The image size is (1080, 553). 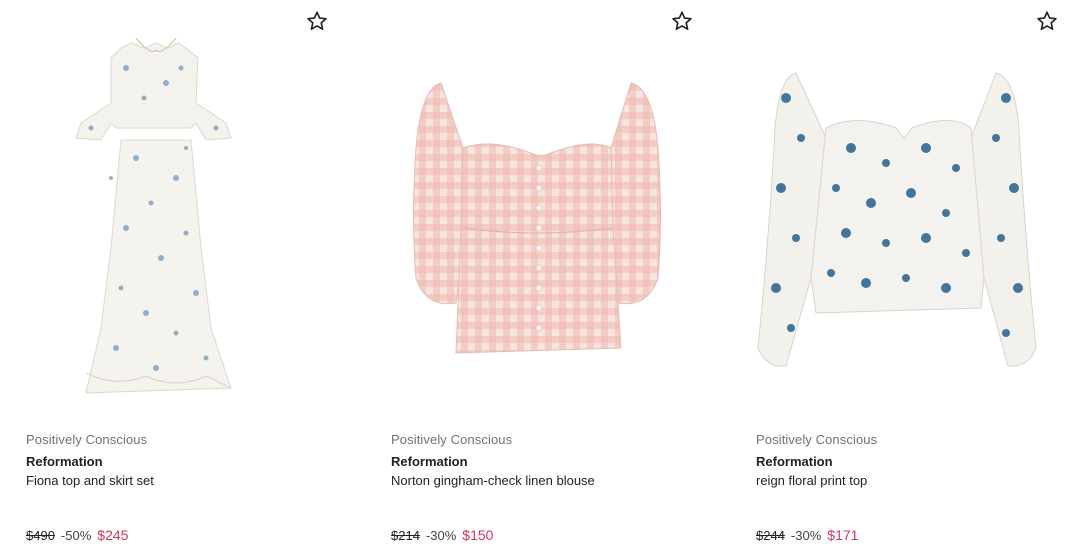 I want to click on product-image-dress-set, so click(x=153, y=215).